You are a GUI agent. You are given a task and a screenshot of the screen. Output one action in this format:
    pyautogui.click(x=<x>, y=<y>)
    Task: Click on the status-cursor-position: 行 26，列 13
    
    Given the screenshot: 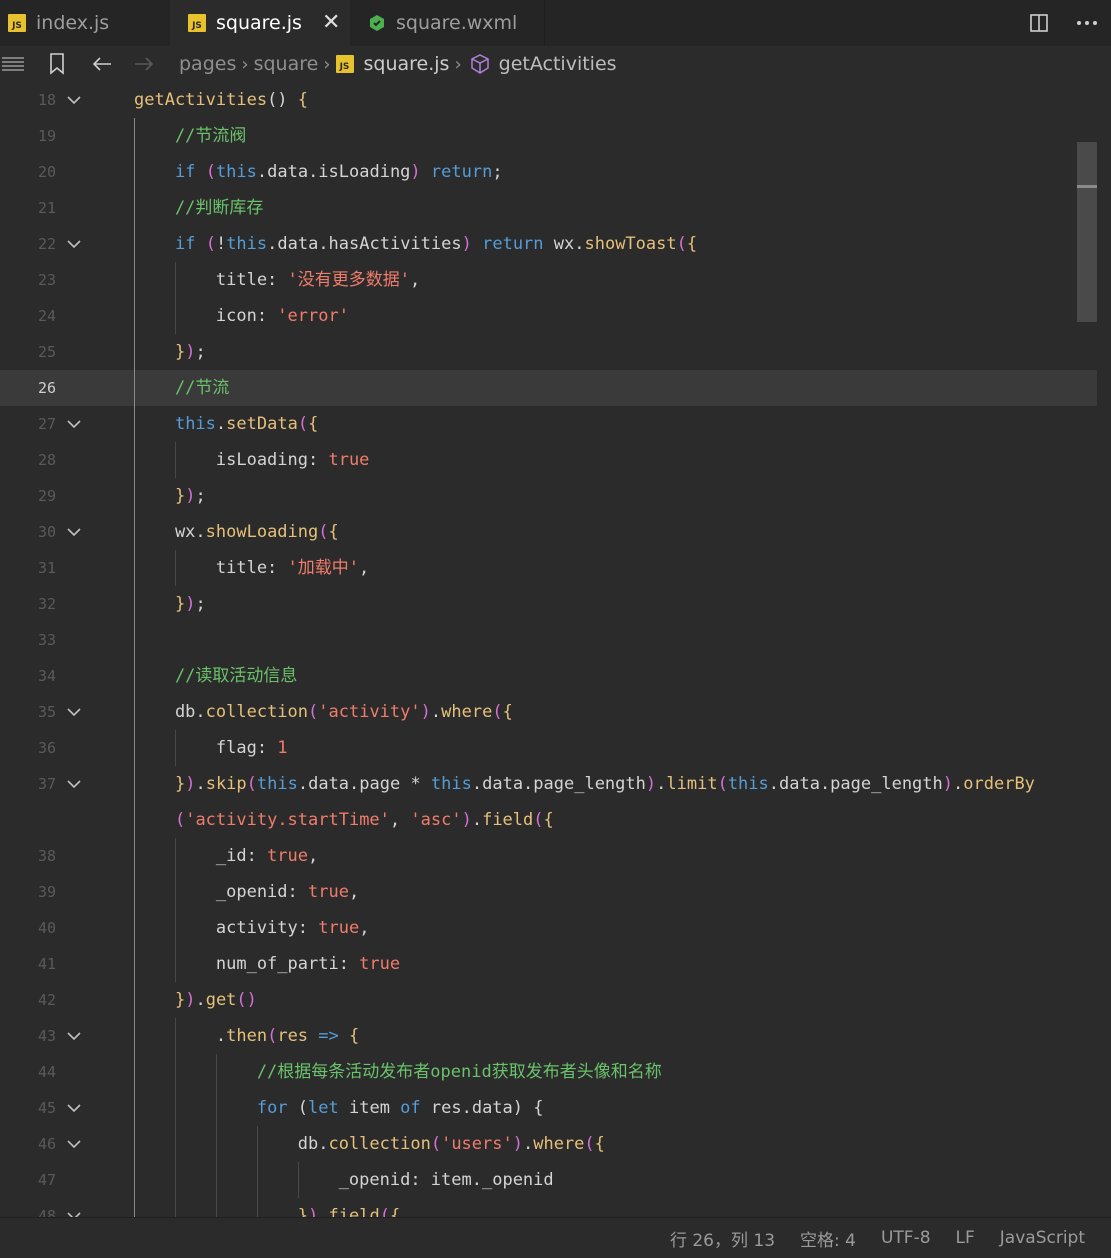 What is the action you would take?
    pyautogui.click(x=722, y=1238)
    